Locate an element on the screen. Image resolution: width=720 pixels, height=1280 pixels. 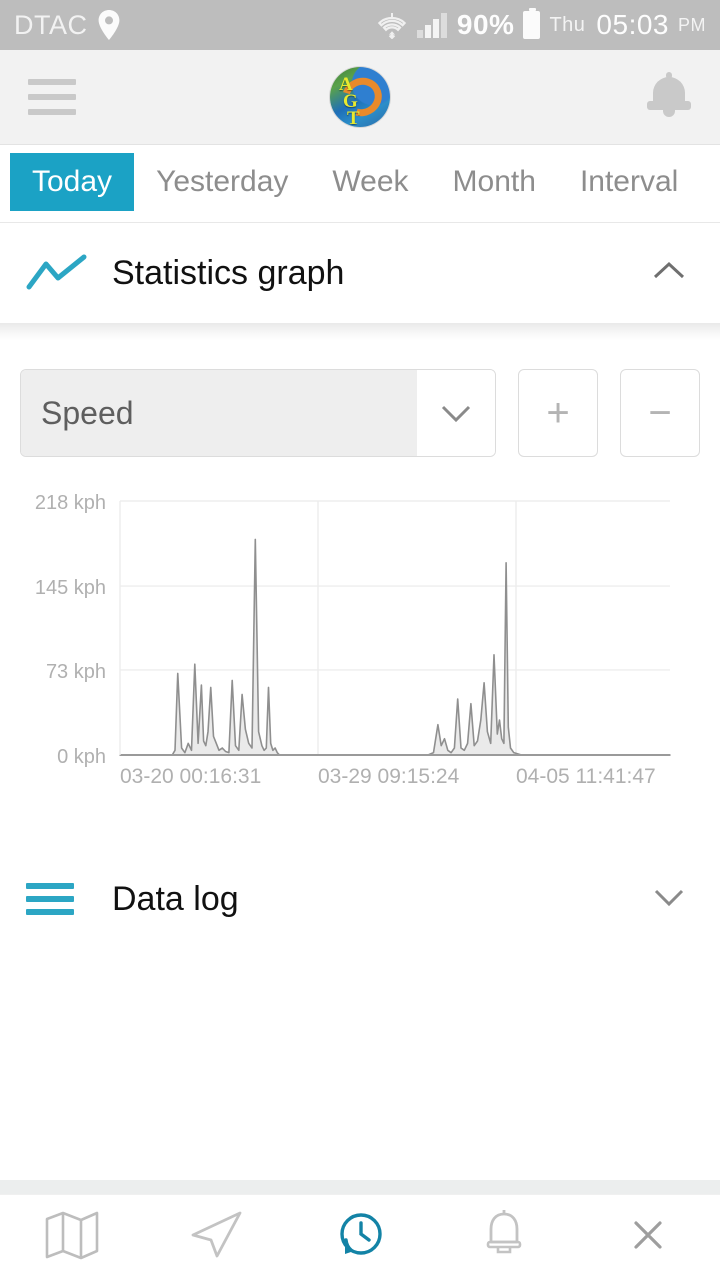
bottom-nav-shade is located at coordinates (360, 1187).